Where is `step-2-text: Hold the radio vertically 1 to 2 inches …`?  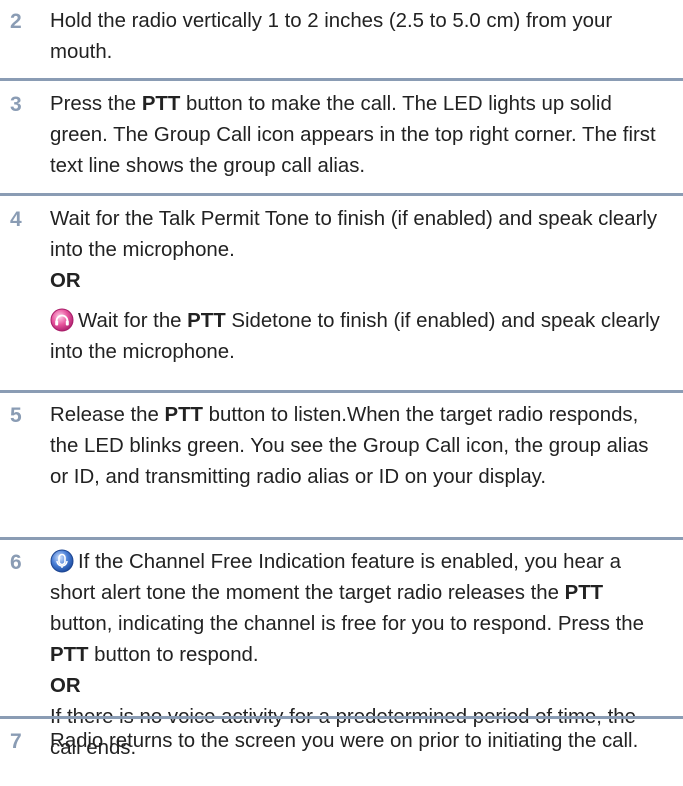 step-2-text: Hold the radio vertically 1 to 2 inches … is located at coordinates (331, 36).